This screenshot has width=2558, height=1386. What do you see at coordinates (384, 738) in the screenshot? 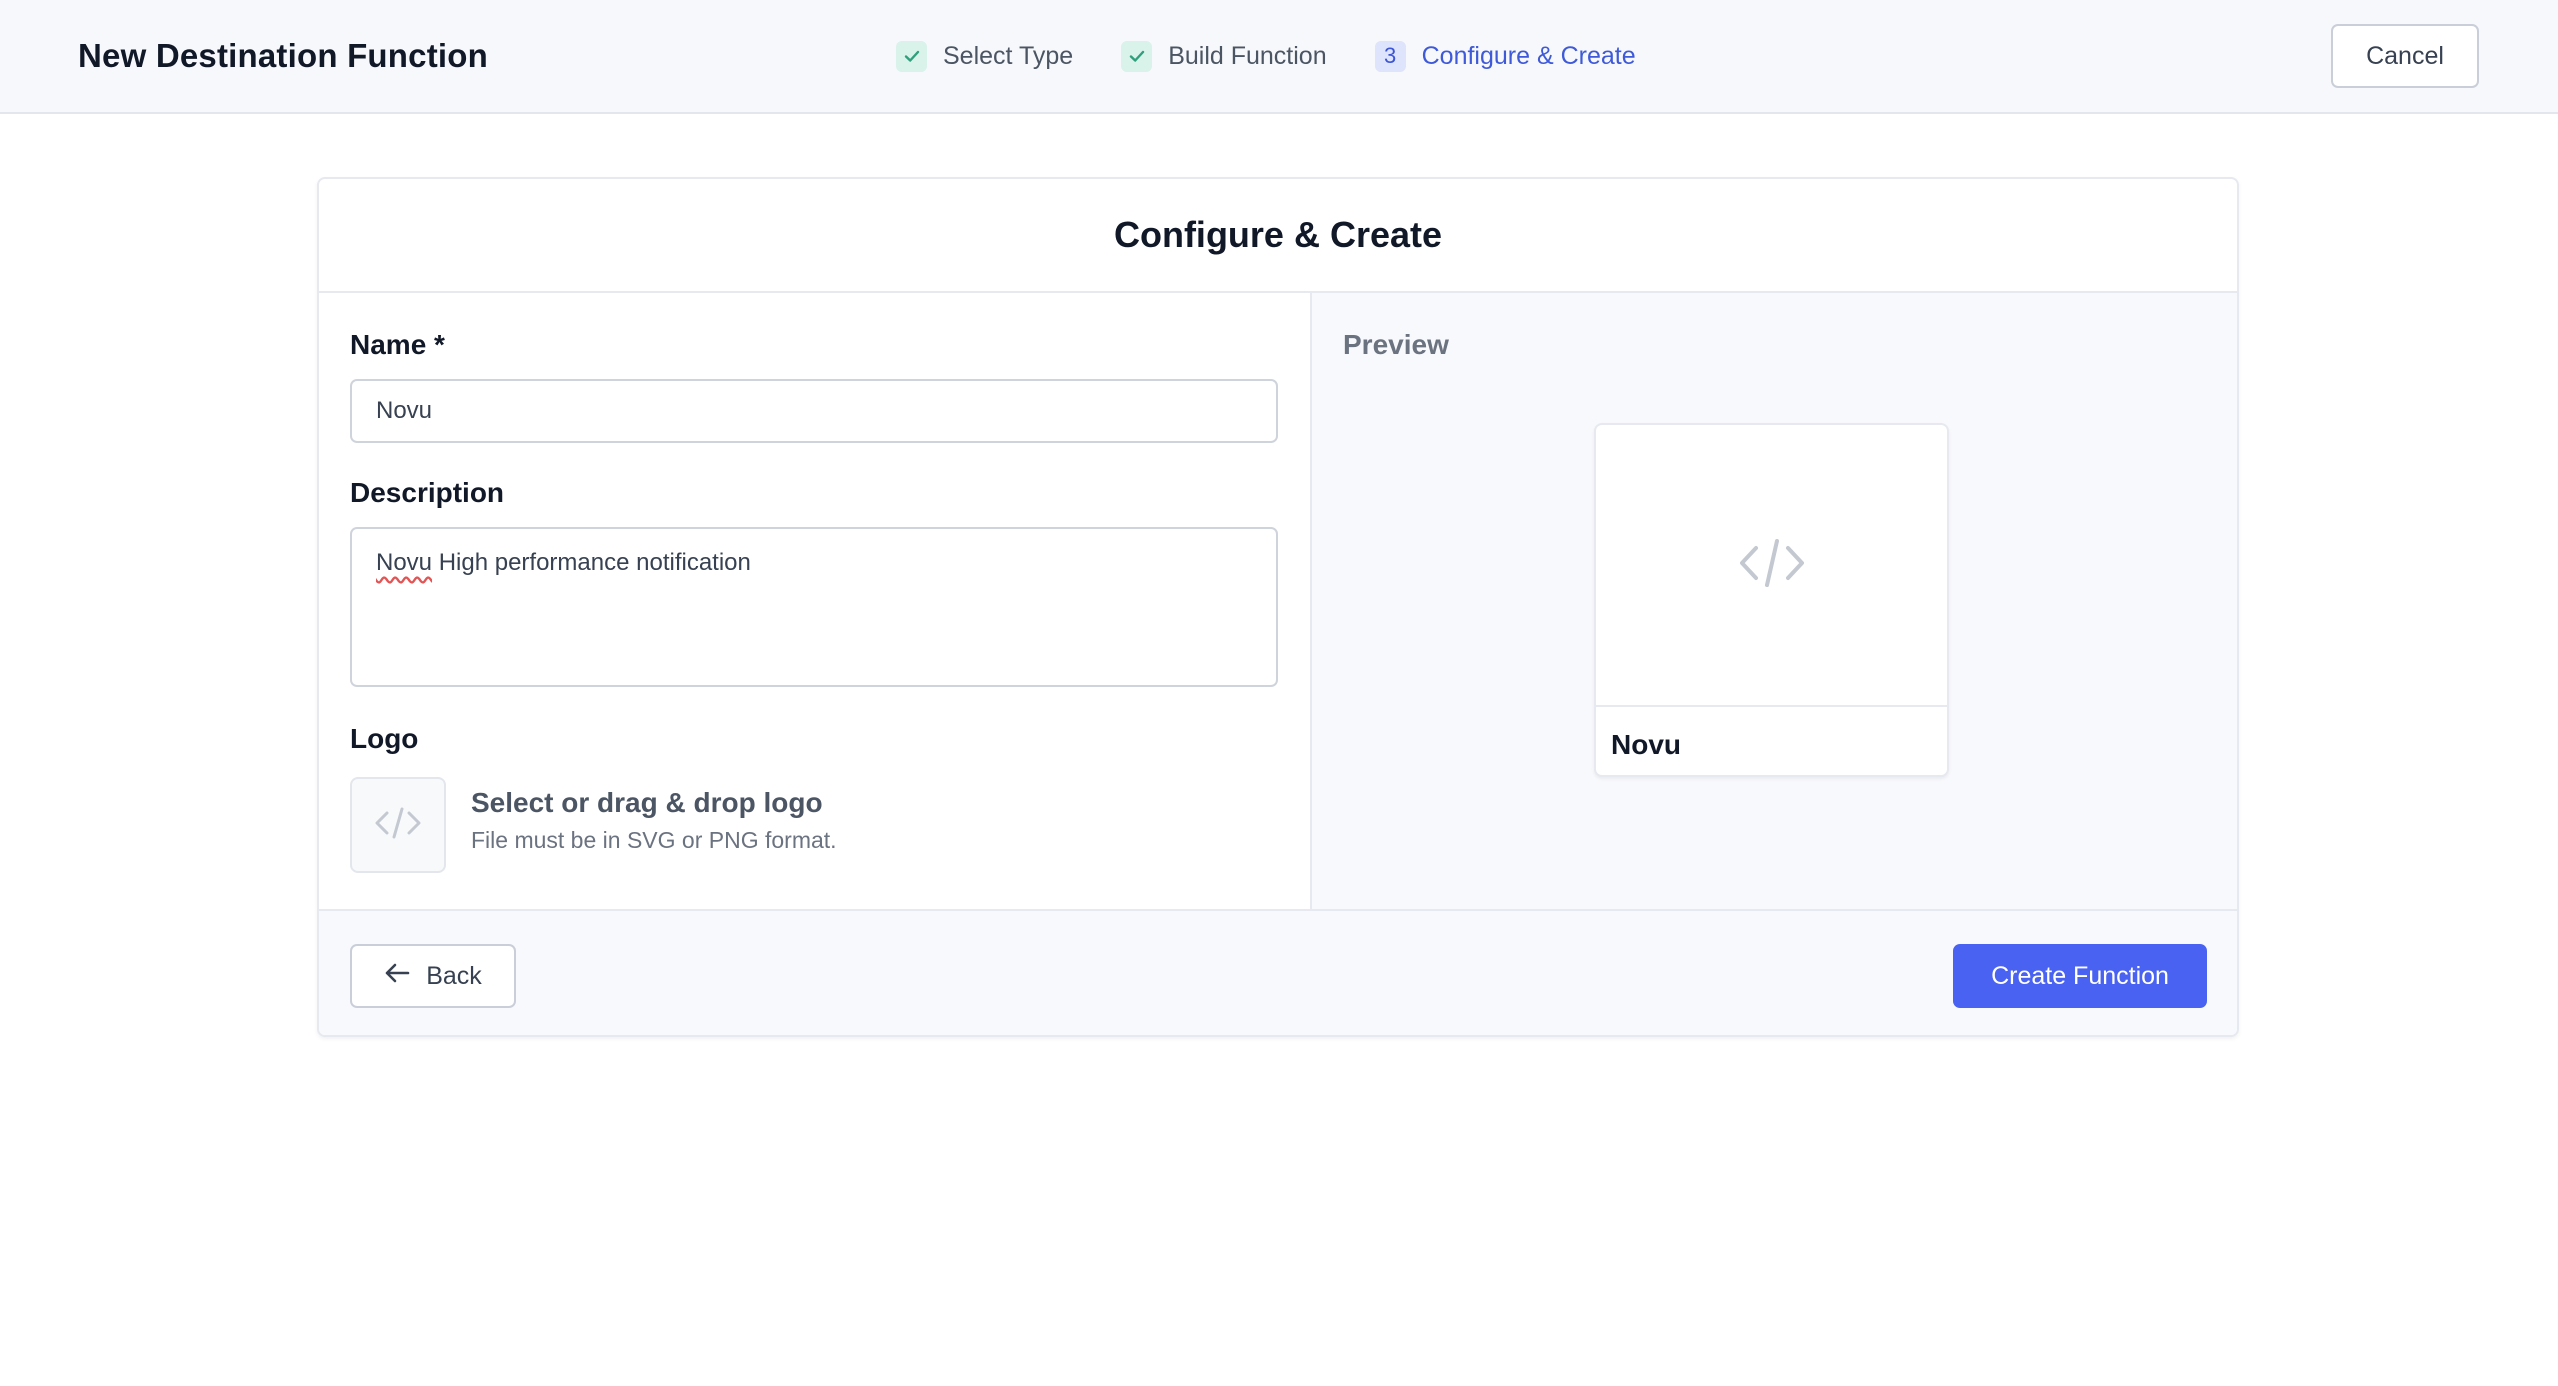
I see `logo-label: Logo` at bounding box center [384, 738].